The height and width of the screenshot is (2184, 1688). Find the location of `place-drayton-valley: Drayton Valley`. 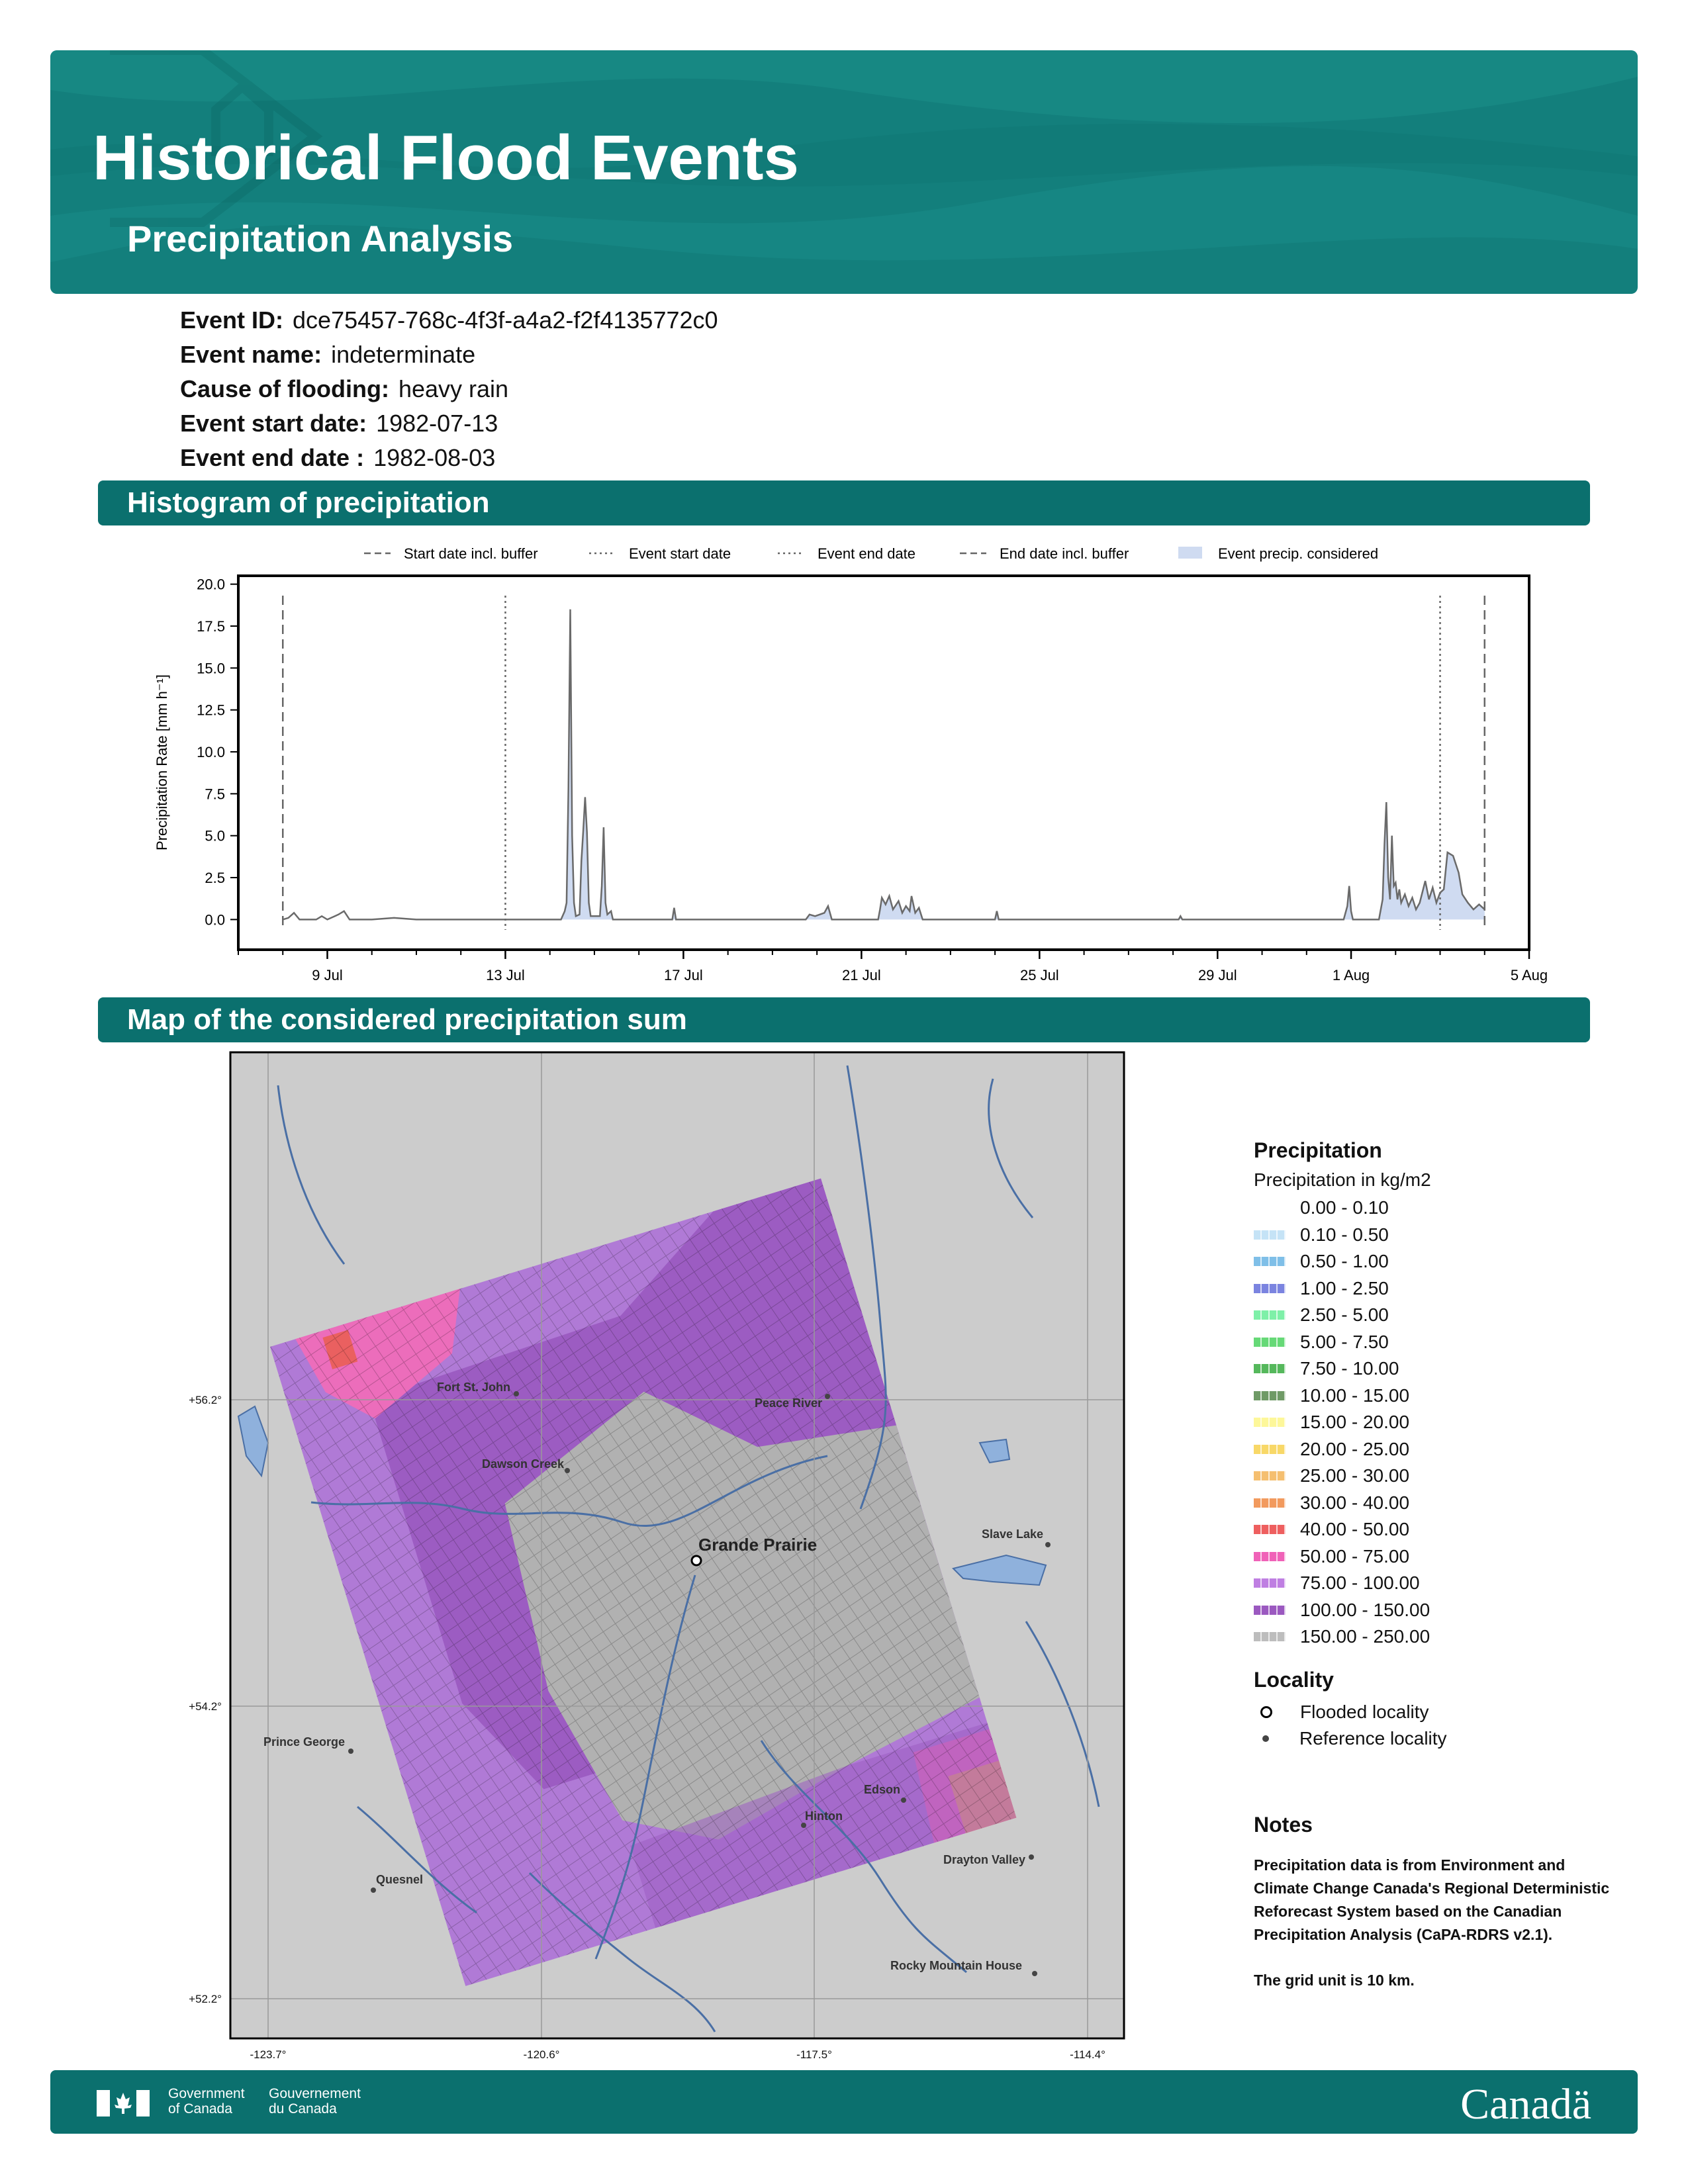

place-drayton-valley: Drayton Valley is located at coordinates (984, 1860).